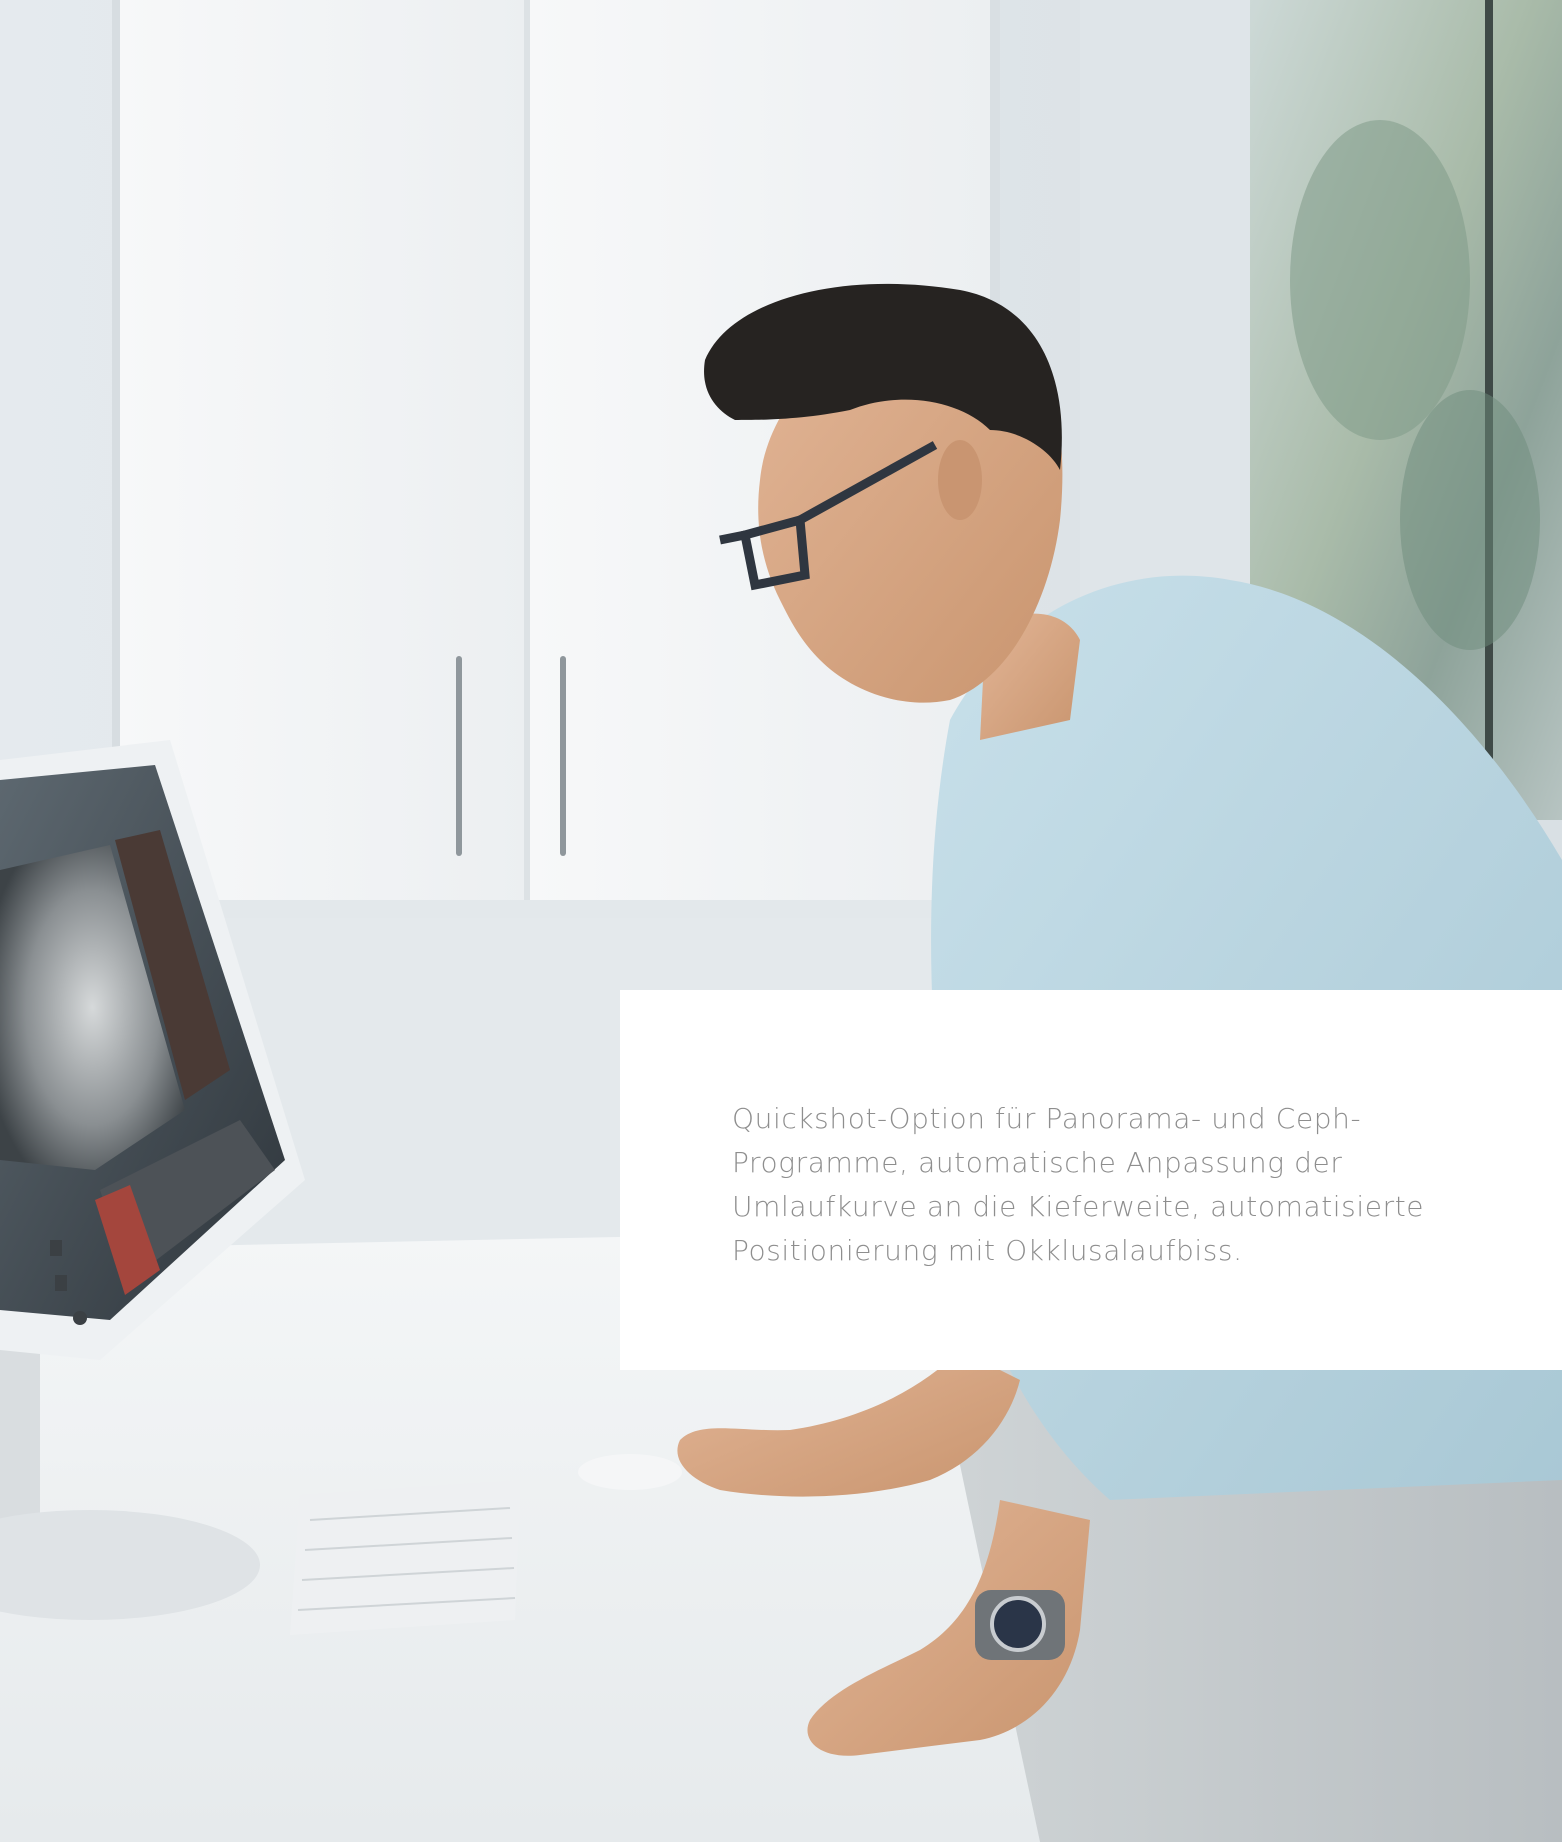 The image size is (1562, 1842). What do you see at coordinates (630, 1472) in the screenshot?
I see `mouse` at bounding box center [630, 1472].